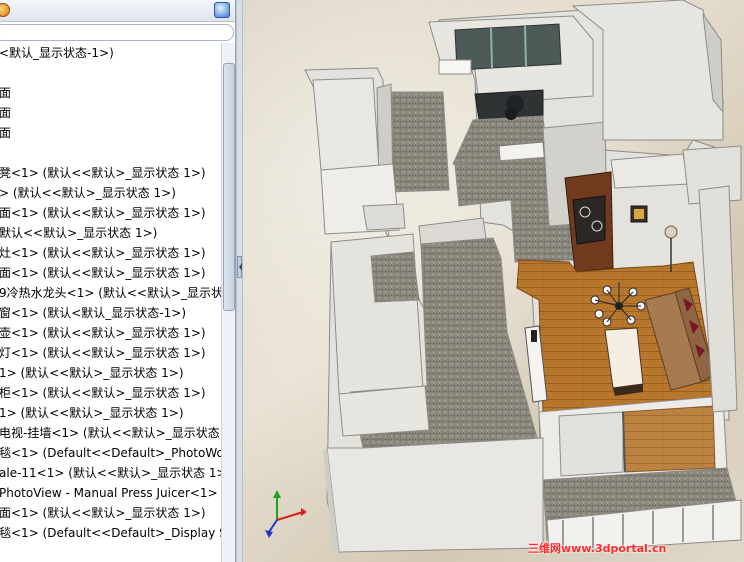 The image size is (744, 562). What do you see at coordinates (117, 11) in the screenshot?
I see `feature-tree-toolbar` at bounding box center [117, 11].